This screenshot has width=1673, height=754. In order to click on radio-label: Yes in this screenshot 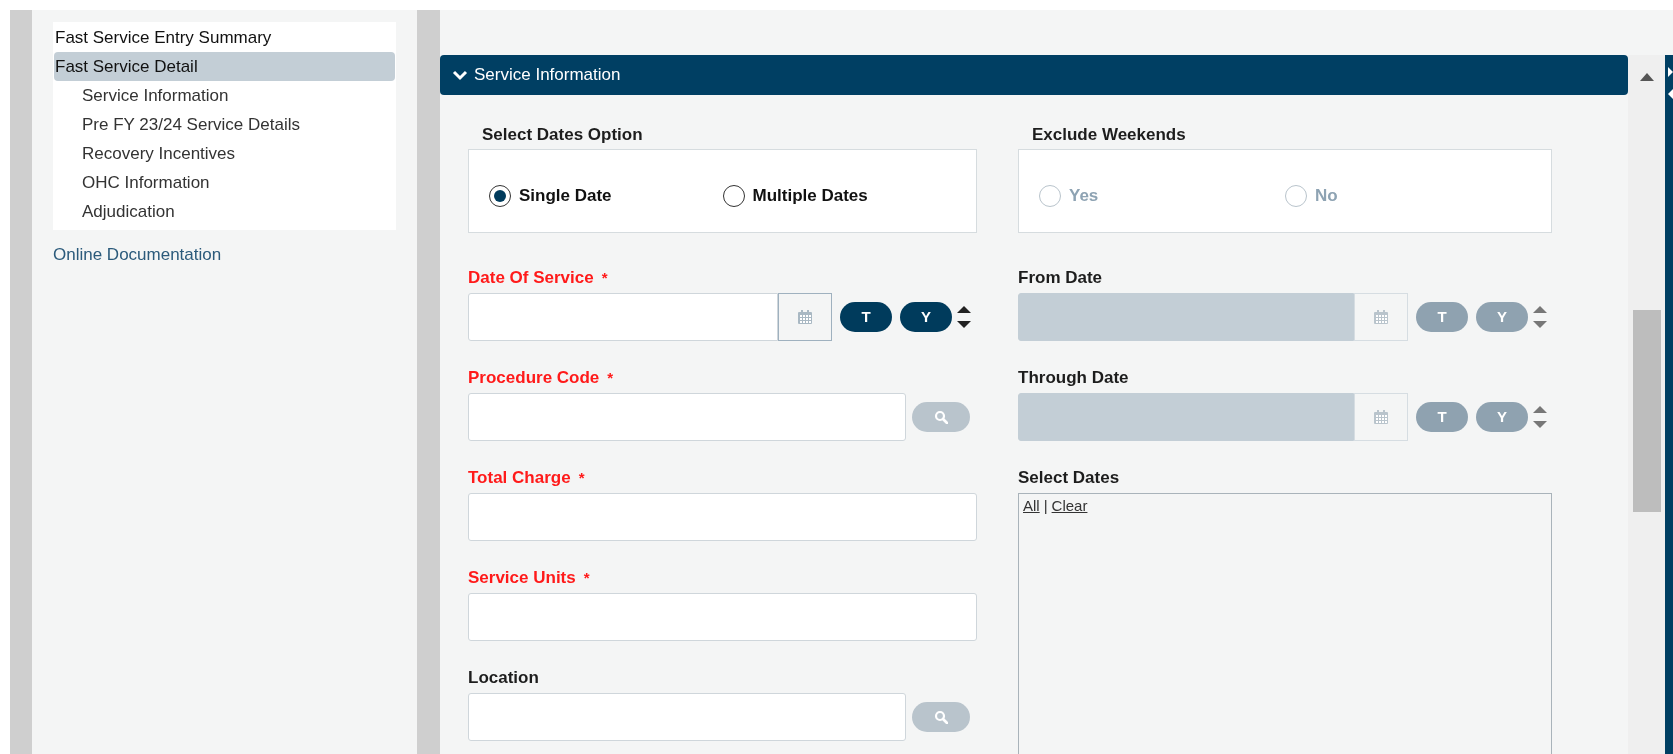, I will do `click(1084, 196)`.